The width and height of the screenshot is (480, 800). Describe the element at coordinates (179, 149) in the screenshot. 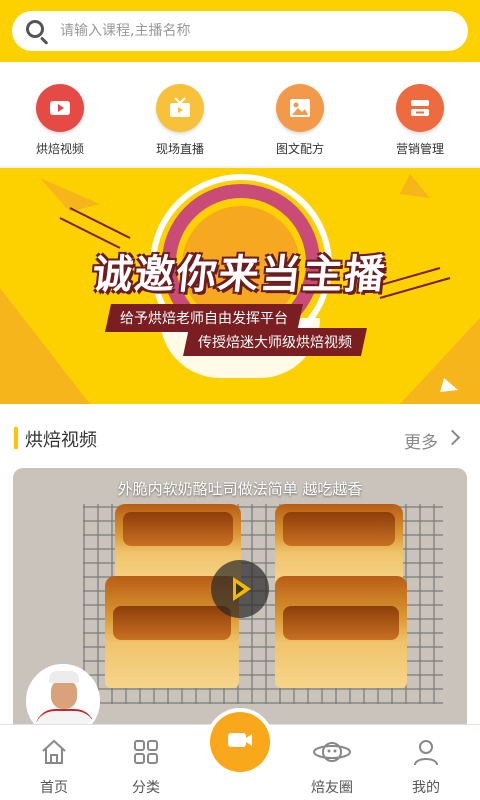

I see `quicknav-label: 现场直播` at that location.